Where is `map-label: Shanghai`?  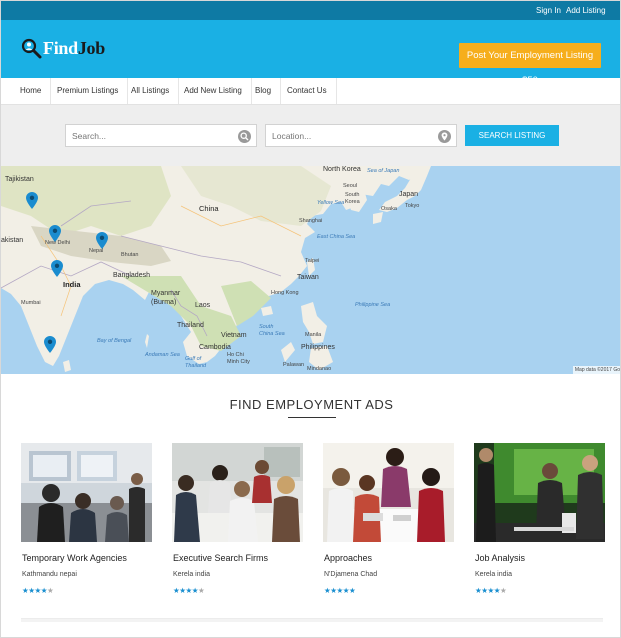
map-label: Shanghai is located at coordinates (311, 221).